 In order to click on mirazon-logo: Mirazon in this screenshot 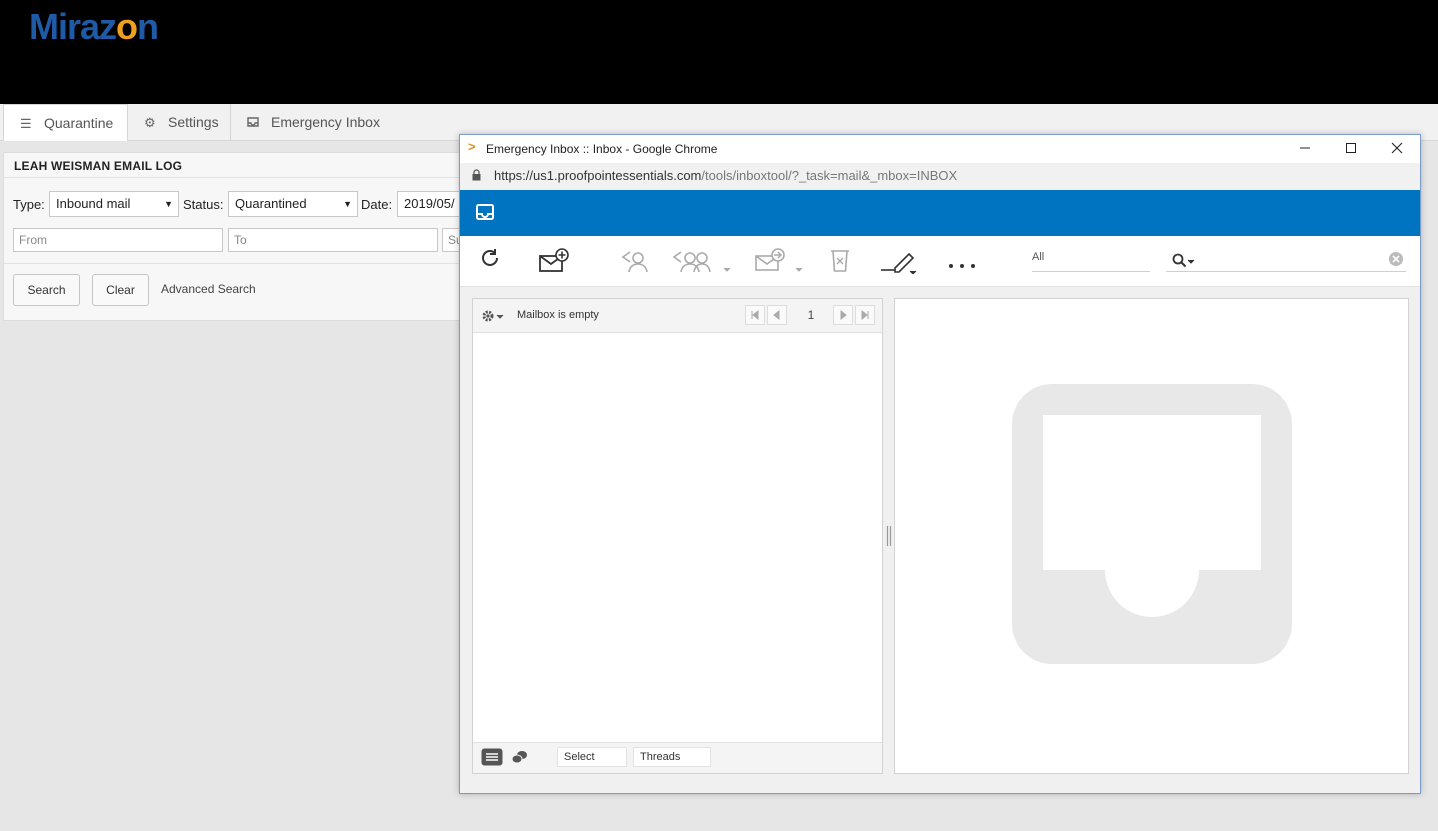, I will do `click(94, 26)`.